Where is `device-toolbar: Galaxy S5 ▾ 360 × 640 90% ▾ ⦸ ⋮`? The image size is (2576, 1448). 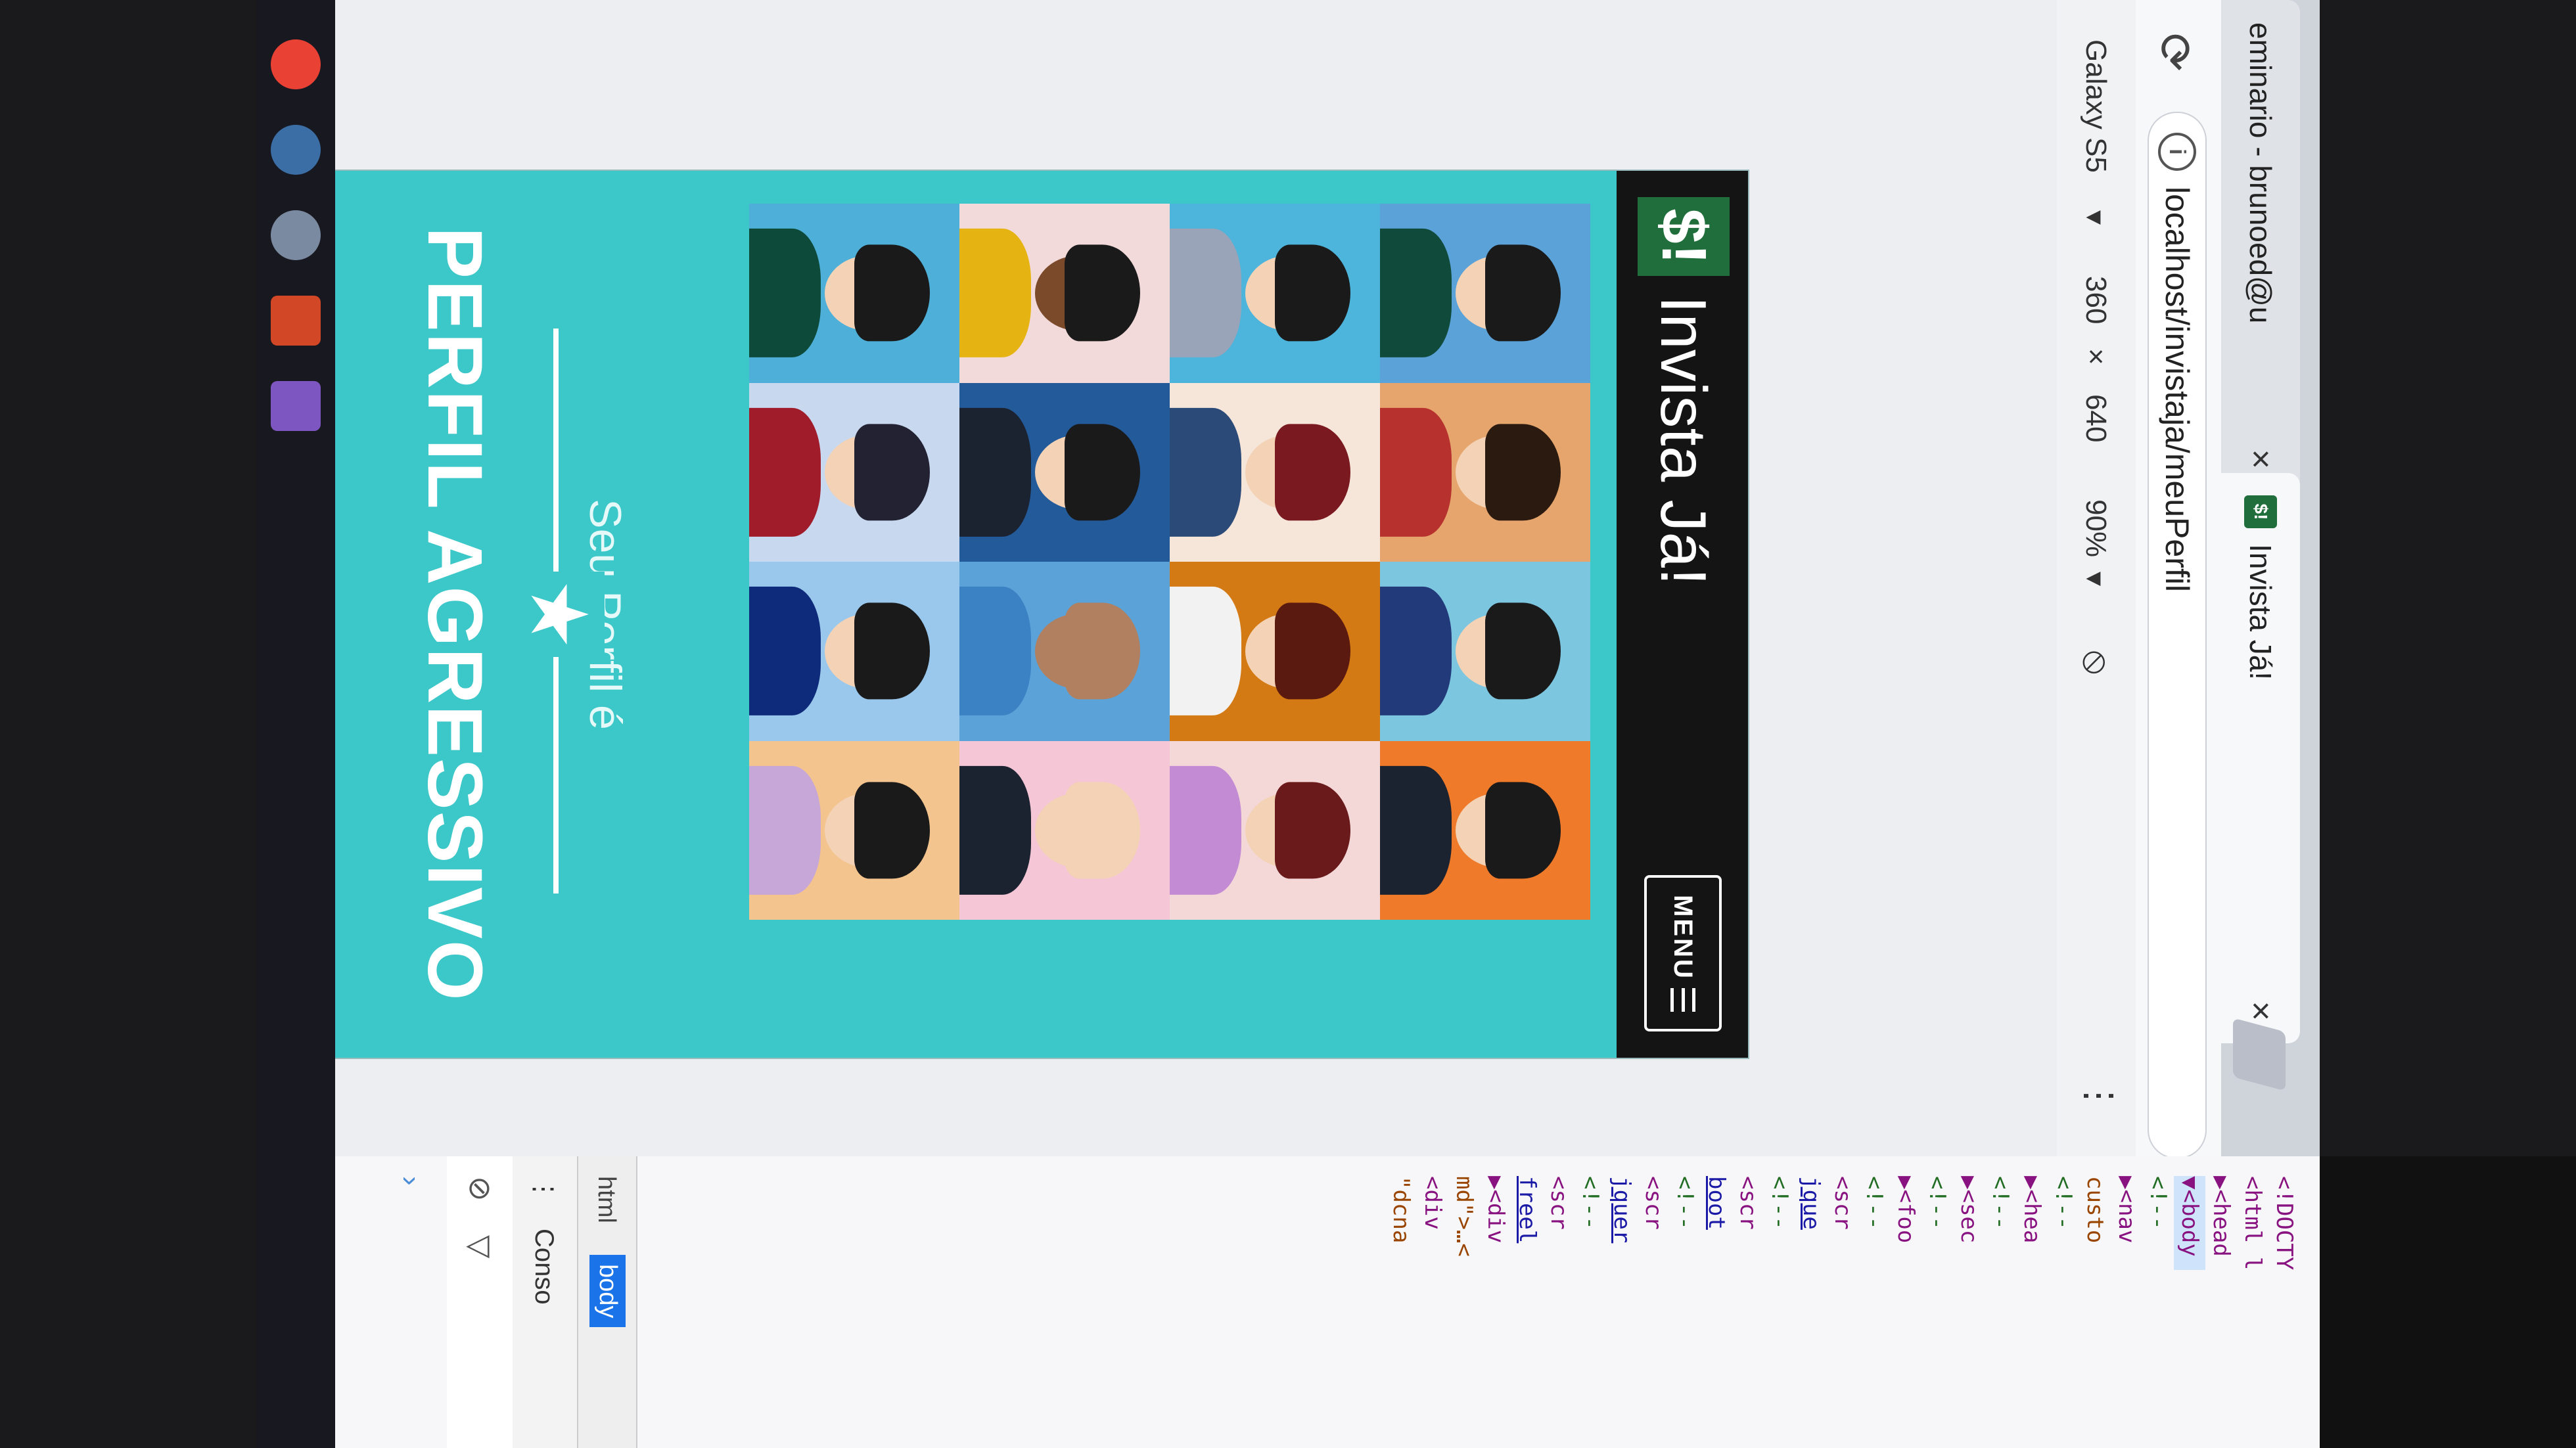 device-toolbar: Galaxy S5 ▾ 360 × 640 90% ▾ ⦸ ⋮ is located at coordinates (2096, 578).